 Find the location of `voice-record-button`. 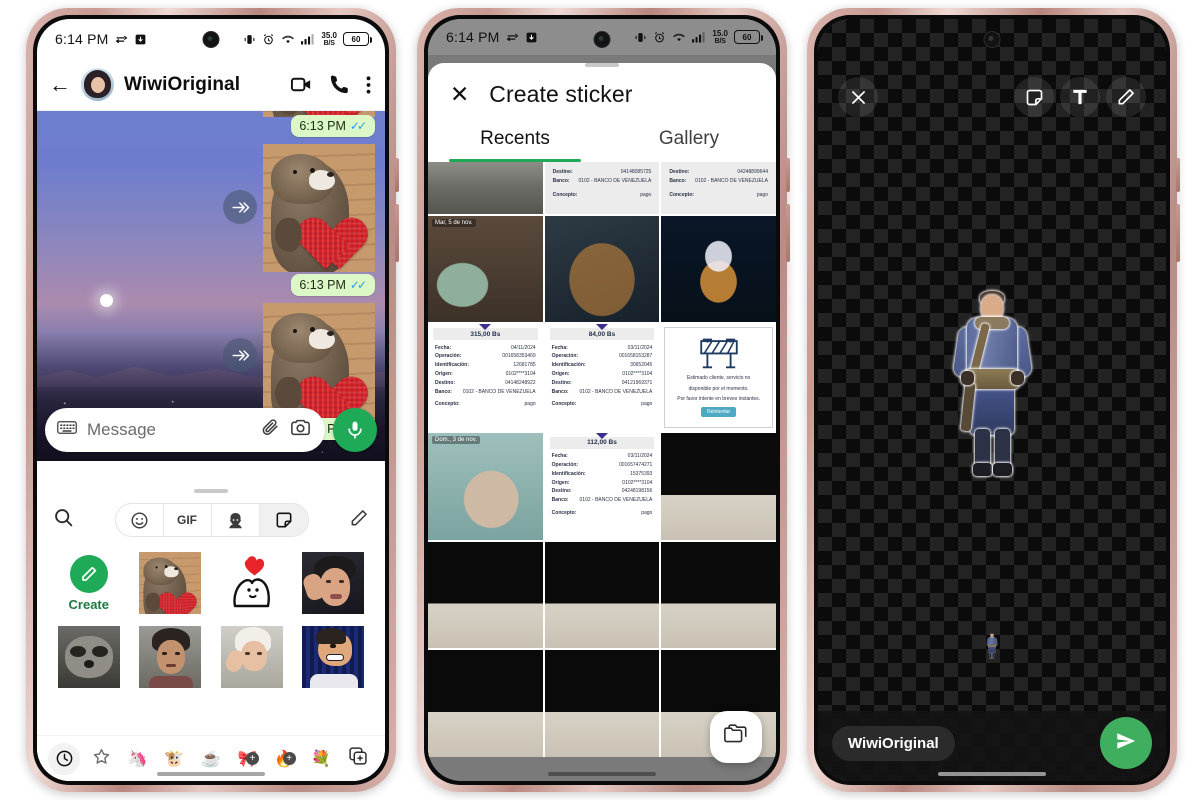

voice-record-button is located at coordinates (355, 430).